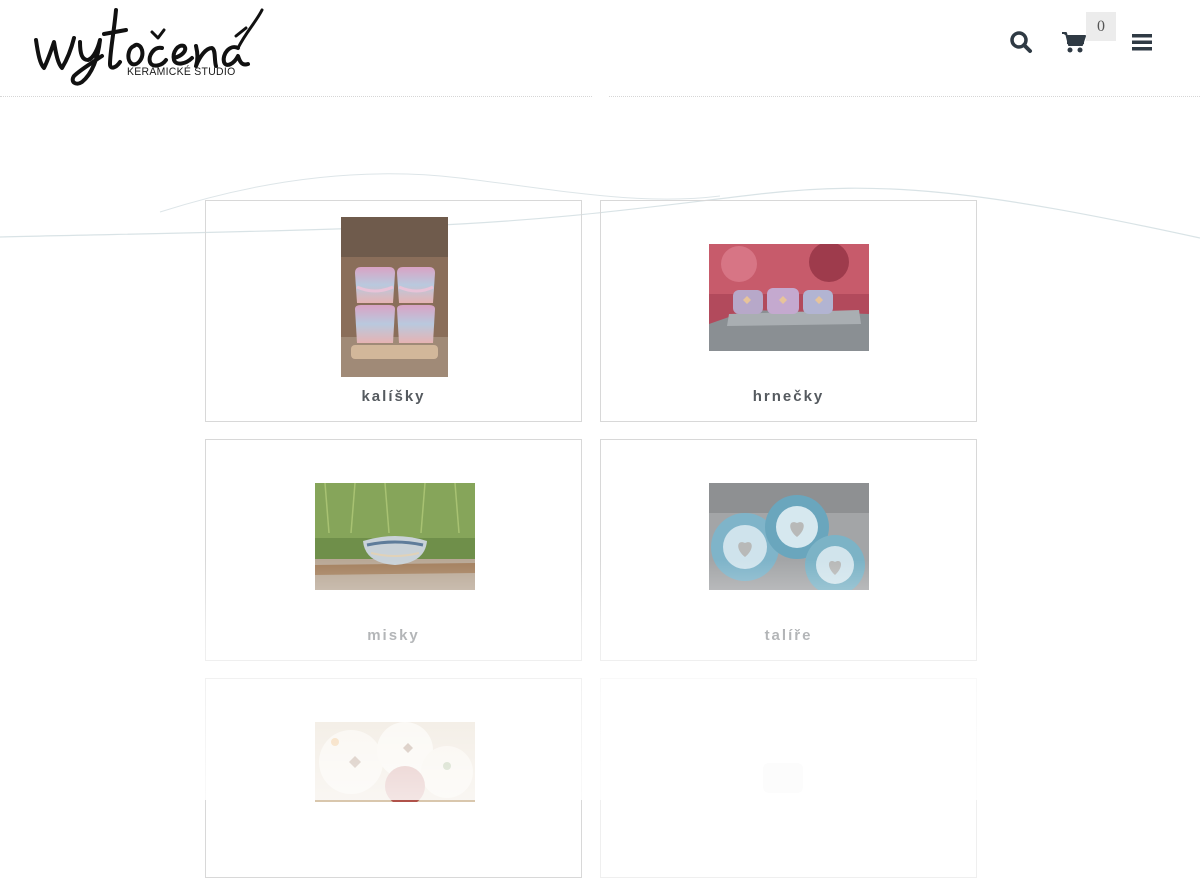 This screenshot has height=878, width=1200. I want to click on category-card-hrnecky: hrnečky, so click(788, 311).